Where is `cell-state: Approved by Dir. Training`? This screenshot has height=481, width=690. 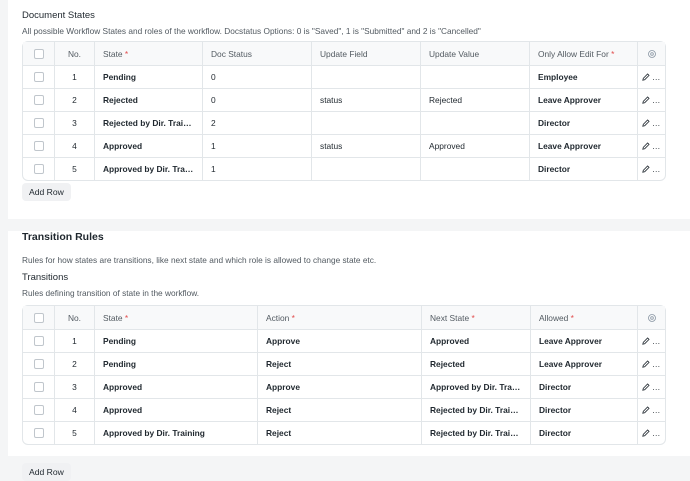 cell-state: Approved by Dir. Training is located at coordinates (176, 433).